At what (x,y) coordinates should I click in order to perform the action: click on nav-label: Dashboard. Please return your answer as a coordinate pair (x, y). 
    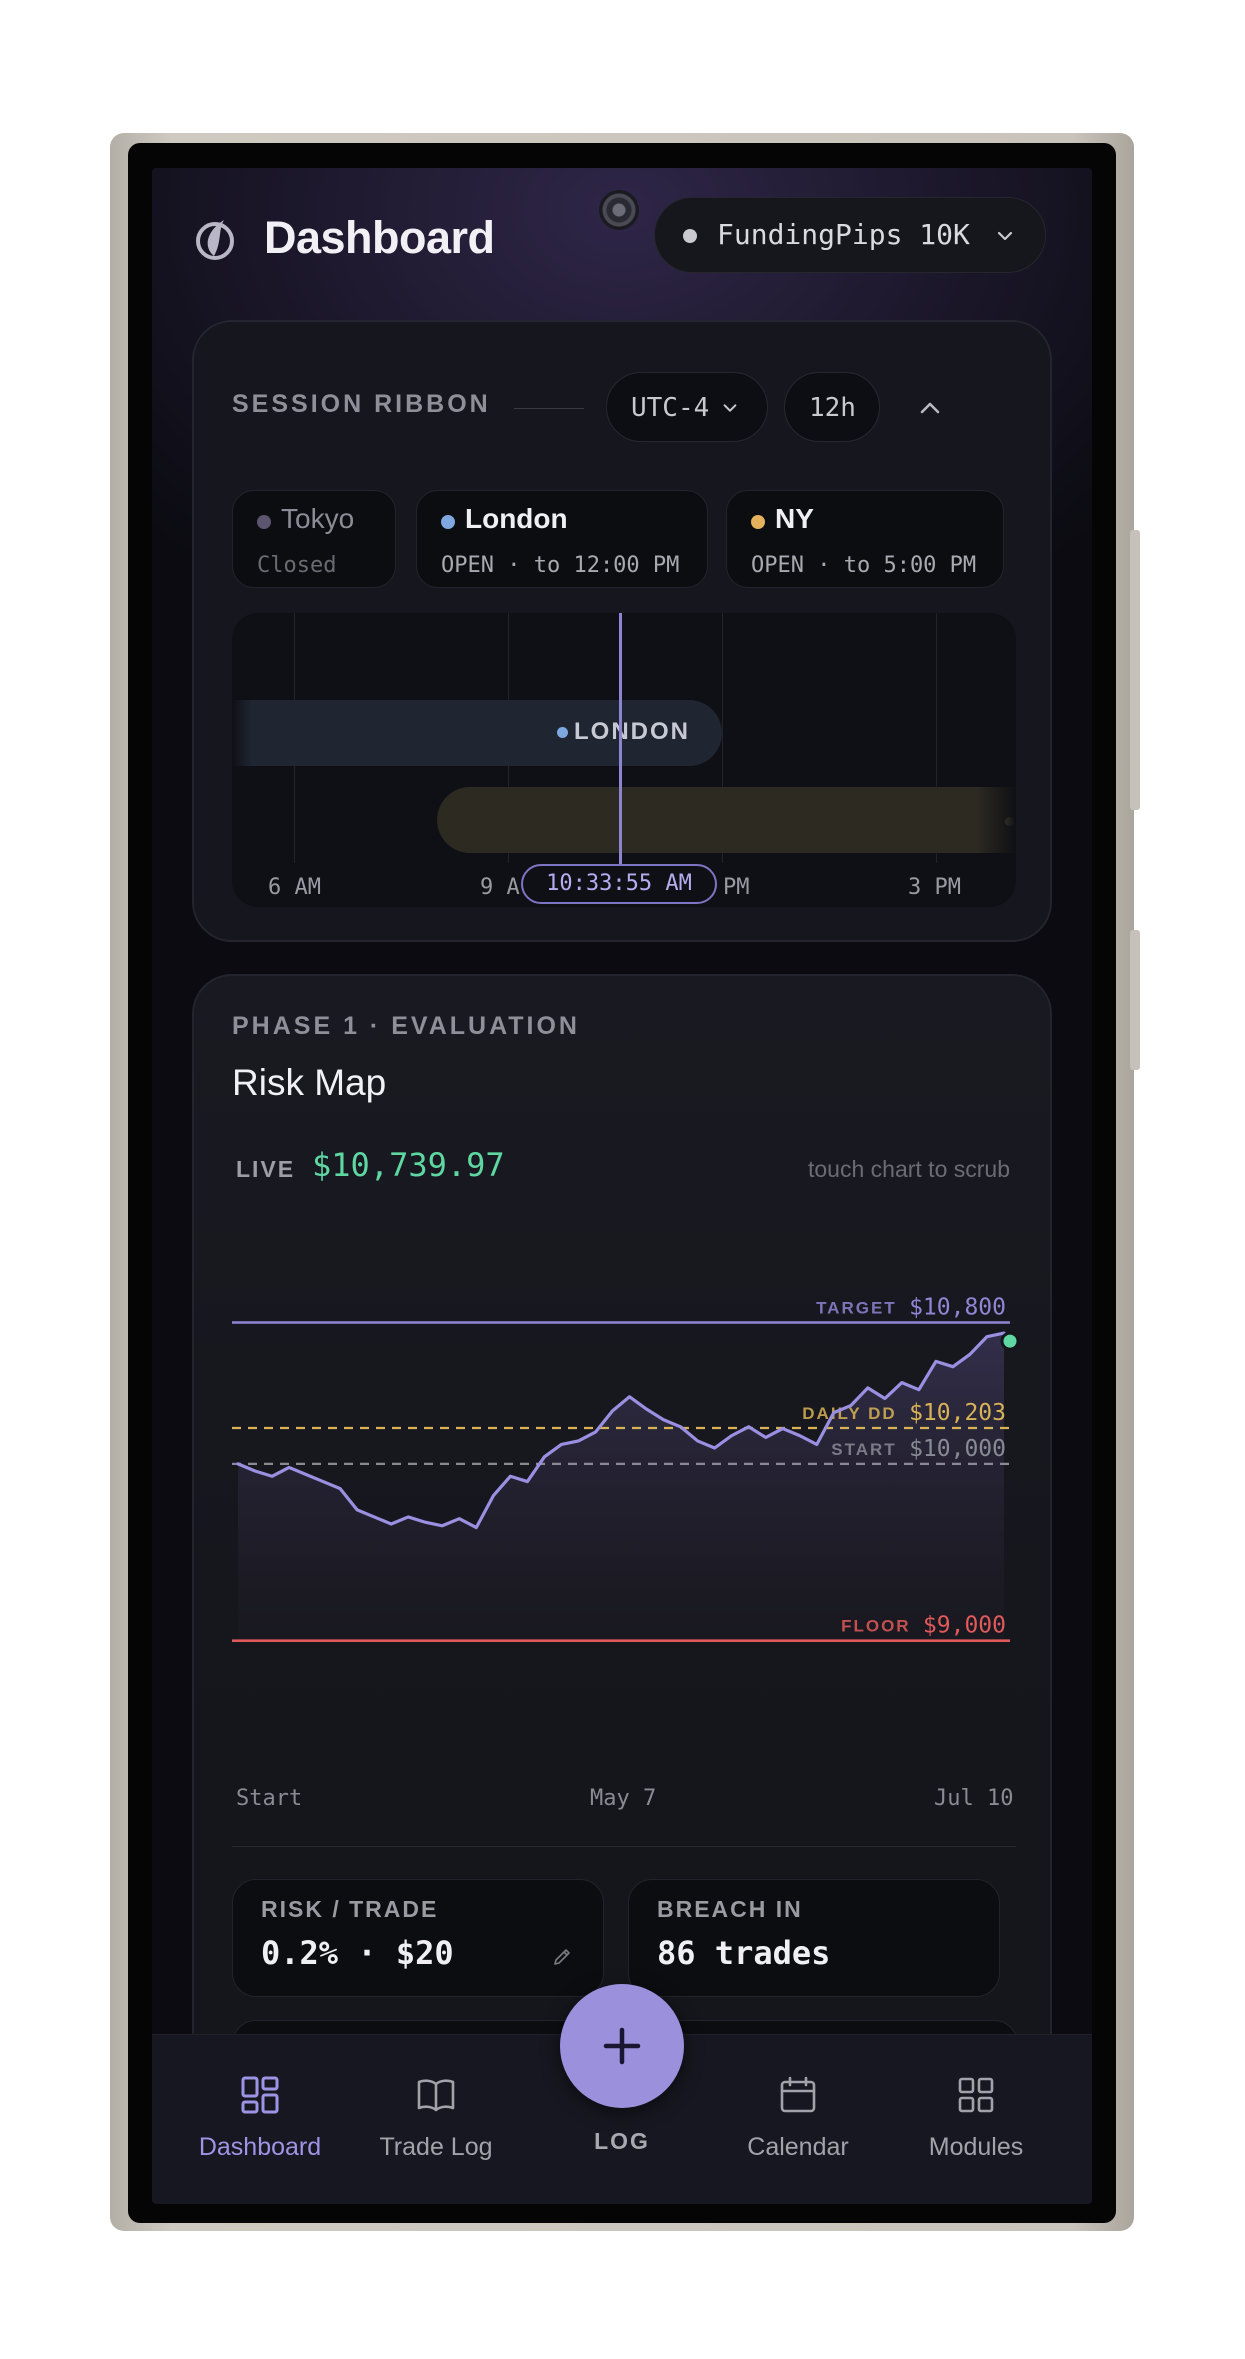
    Looking at the image, I should click on (260, 2147).